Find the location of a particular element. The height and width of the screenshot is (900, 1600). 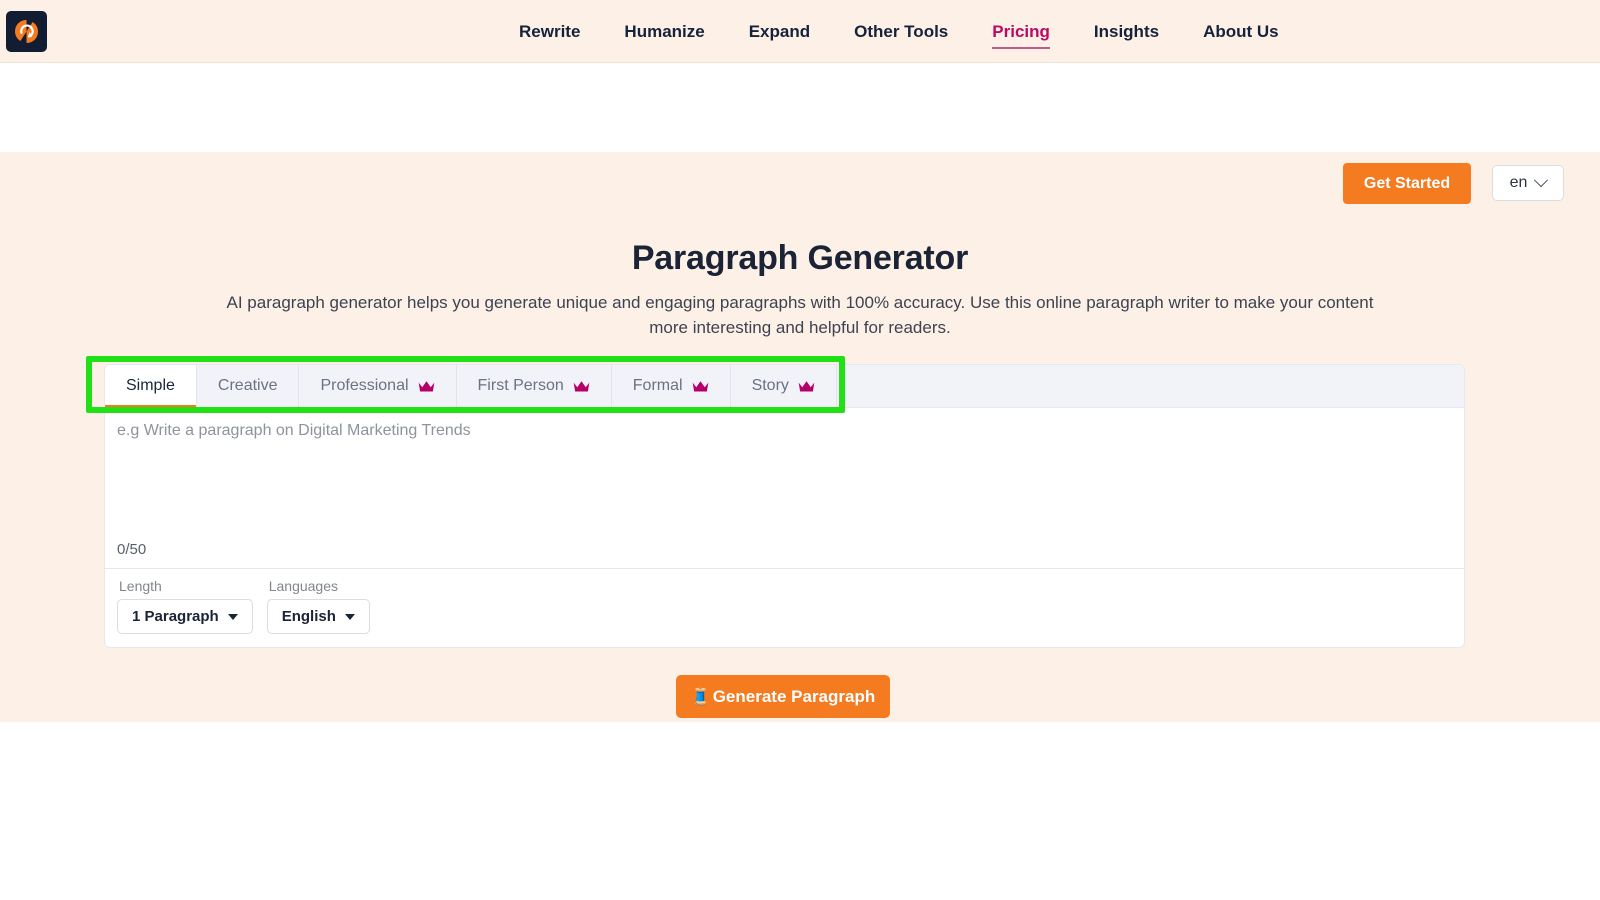

length-value: 1 Paragraph is located at coordinates (175, 616).